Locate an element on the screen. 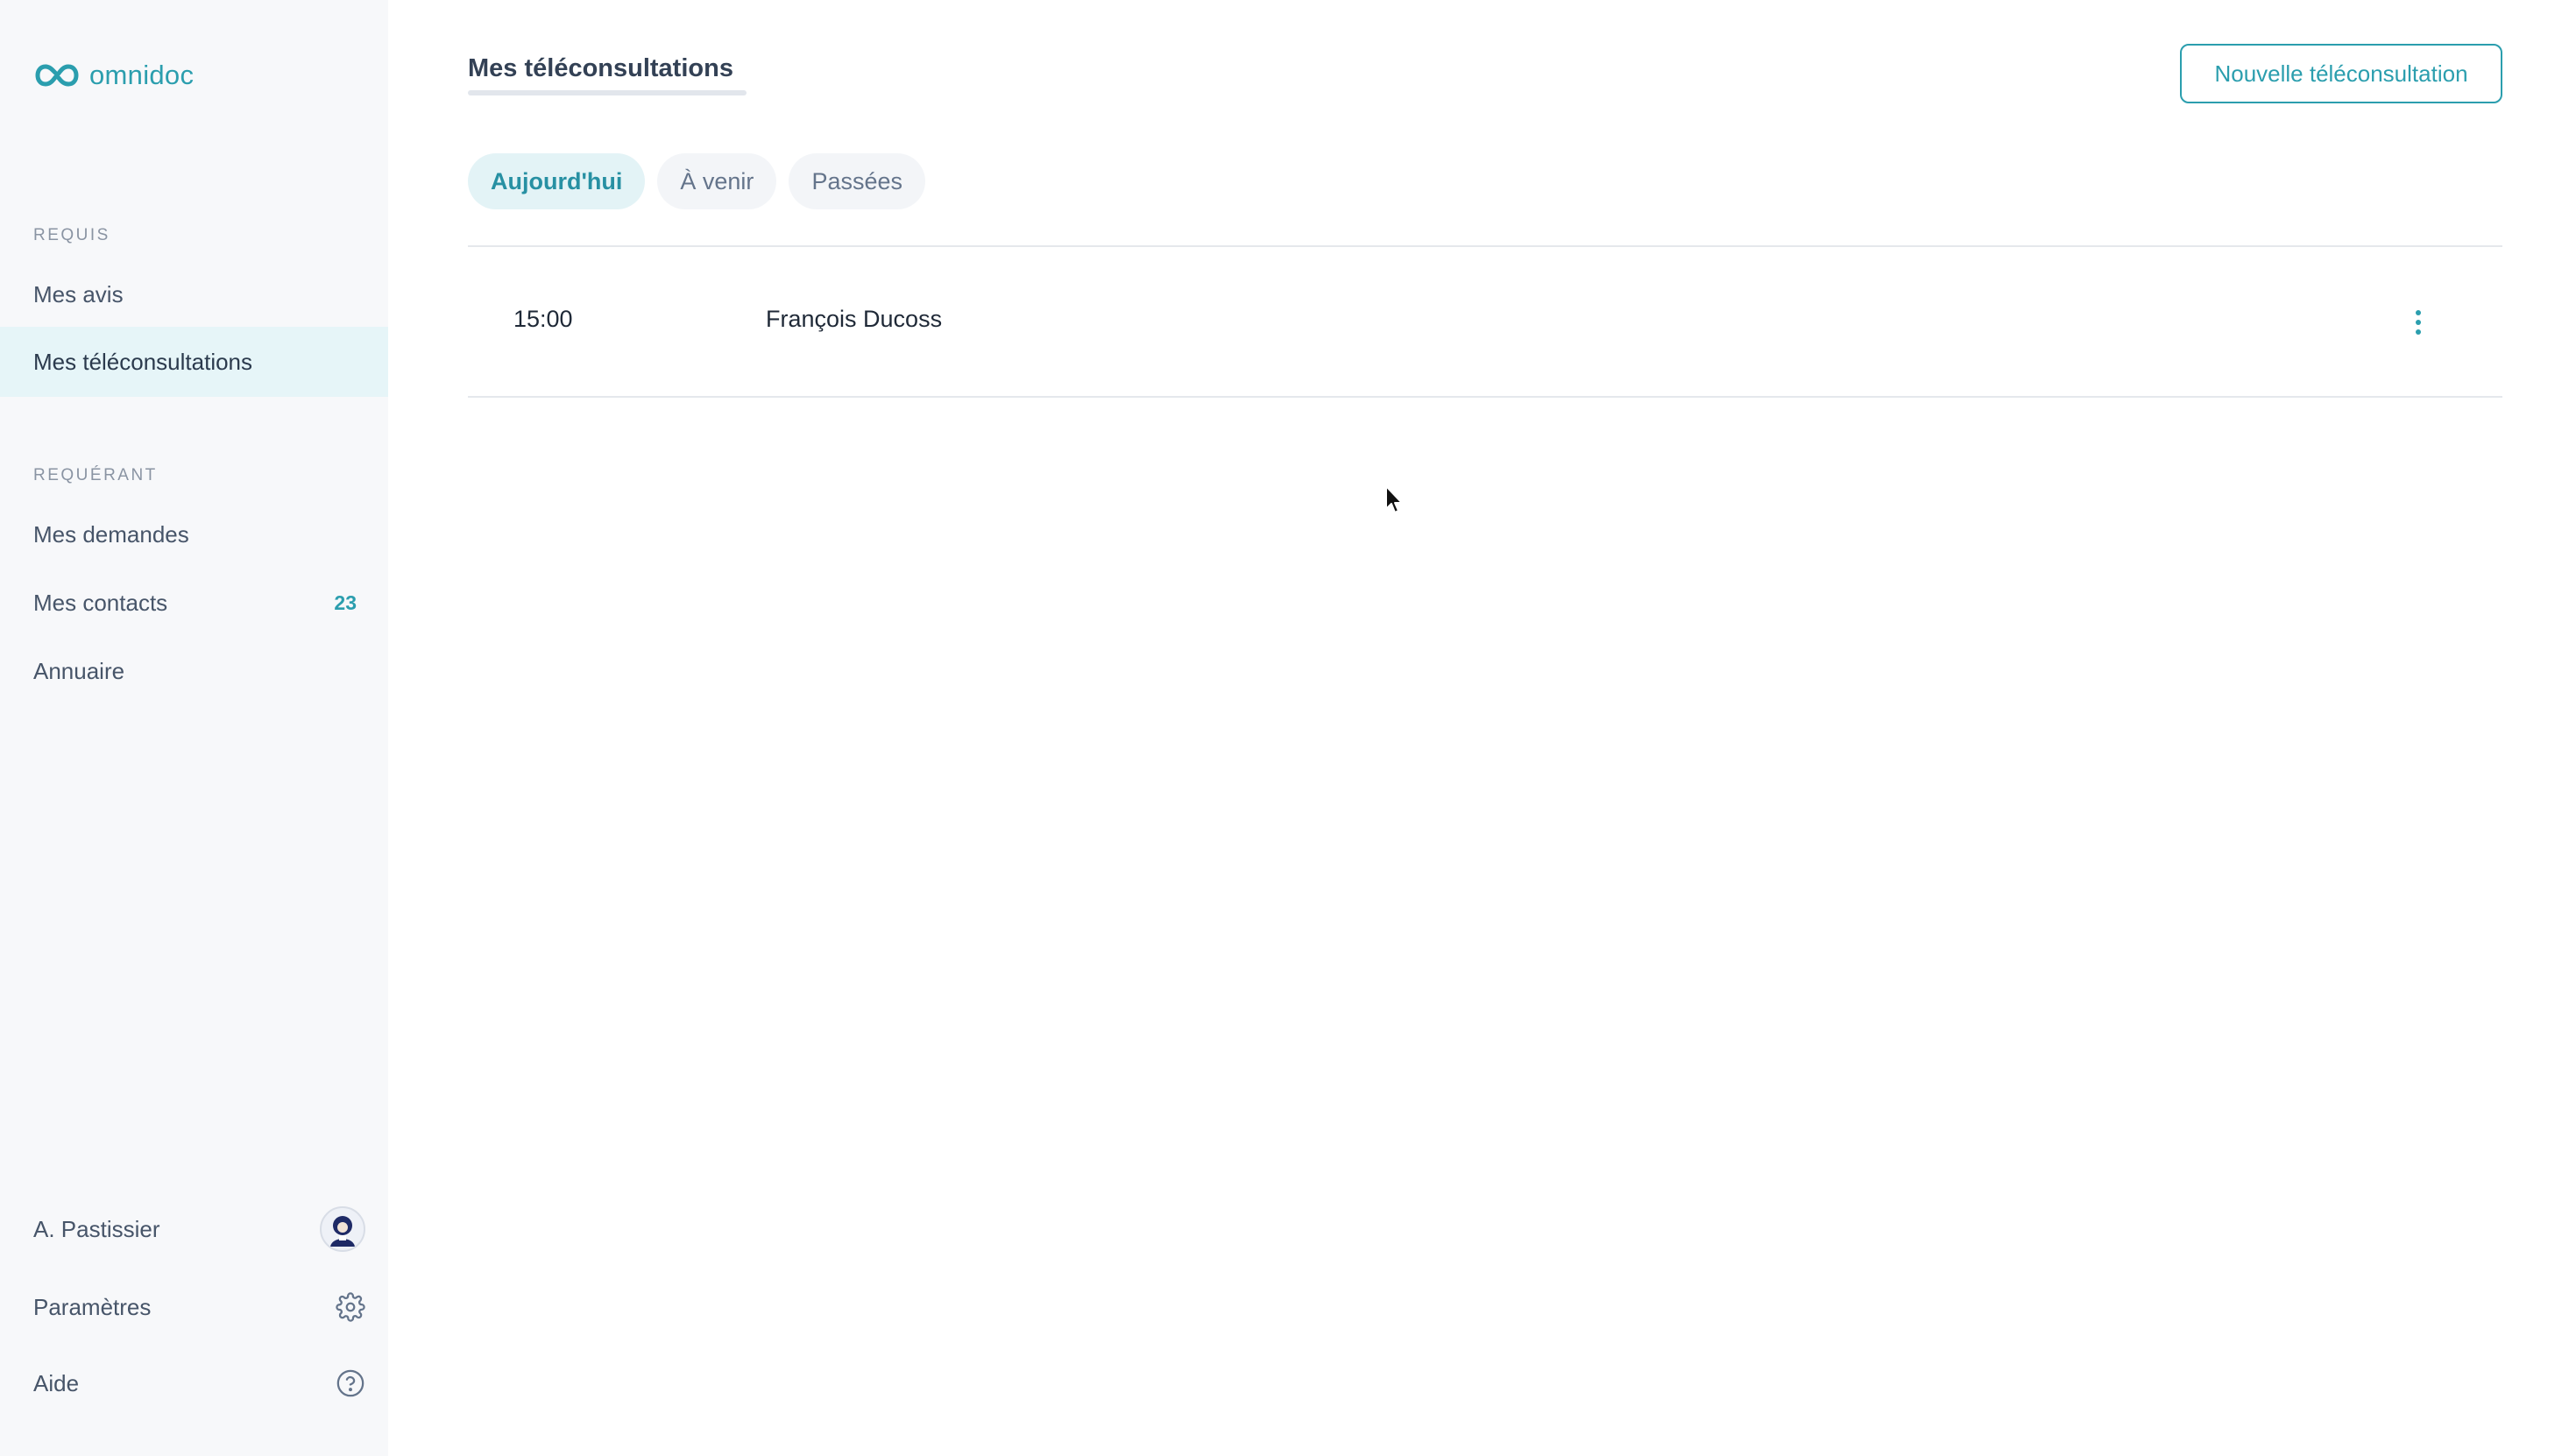 The height and width of the screenshot is (1456, 2576). help-link: Aide is located at coordinates (194, 1383).